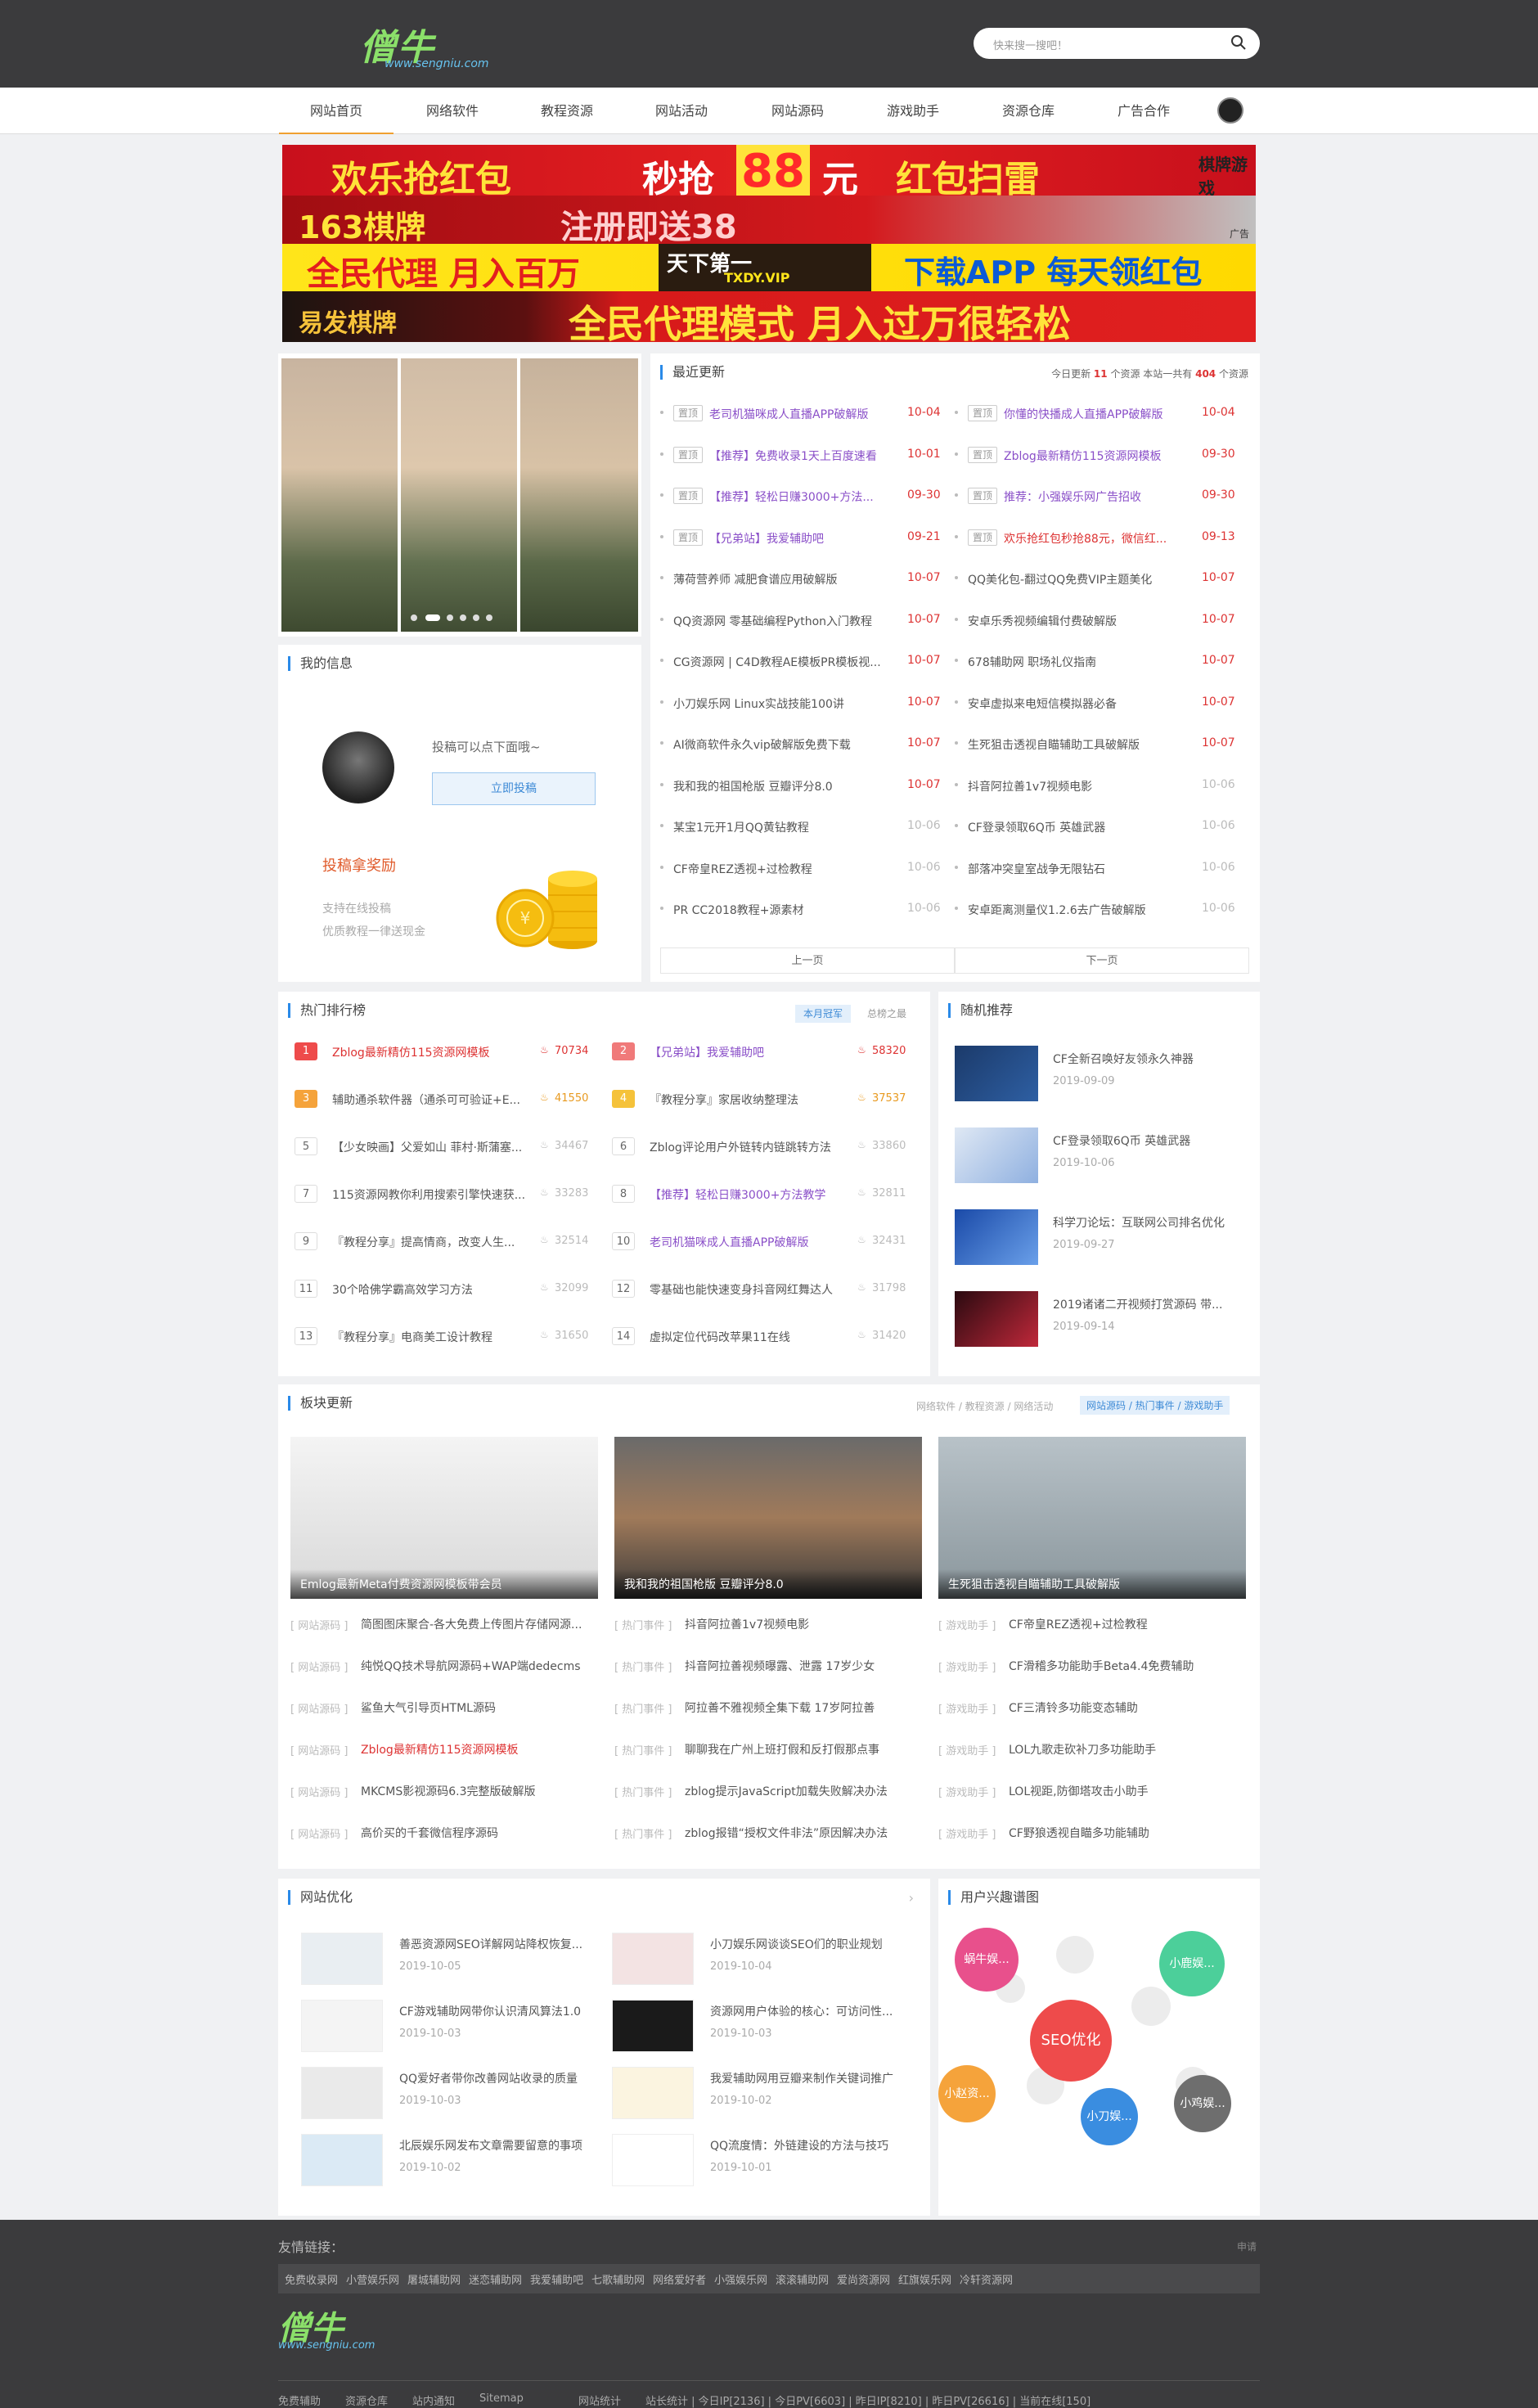  I want to click on item-title: QQ美化包-翻过QQ免费VIP主题美化, so click(1078, 579).